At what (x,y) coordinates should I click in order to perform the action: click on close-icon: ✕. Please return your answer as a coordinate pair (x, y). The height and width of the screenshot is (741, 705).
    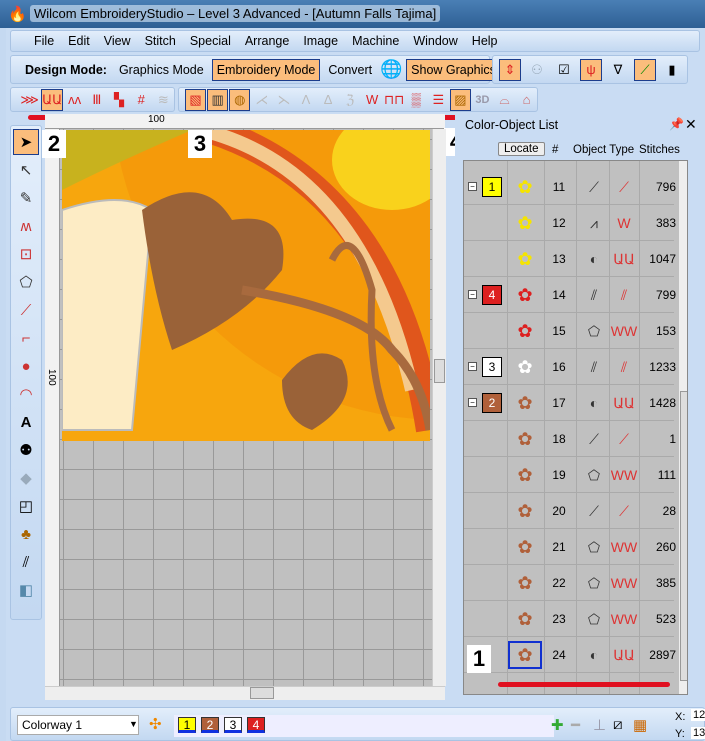
    Looking at the image, I should click on (691, 124).